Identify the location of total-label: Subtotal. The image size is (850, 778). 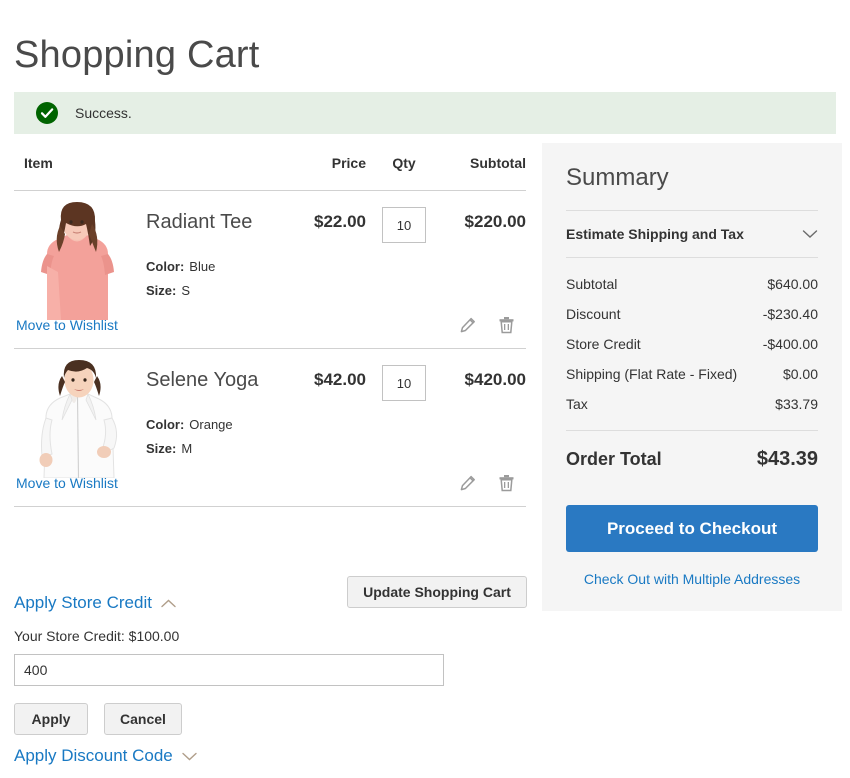
(592, 284).